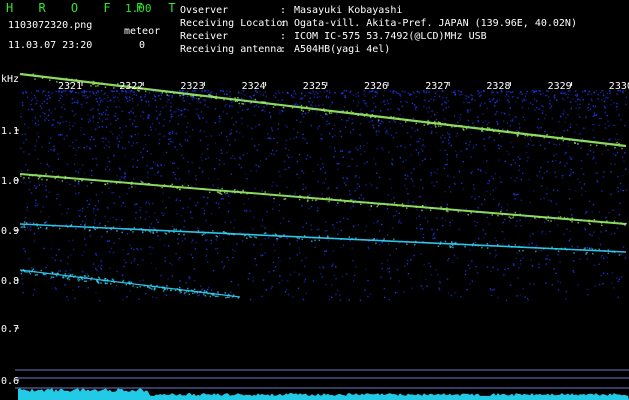 The width and height of the screenshot is (629, 400). Describe the element at coordinates (204, 10) in the screenshot. I see `info-key: Ovserver` at that location.